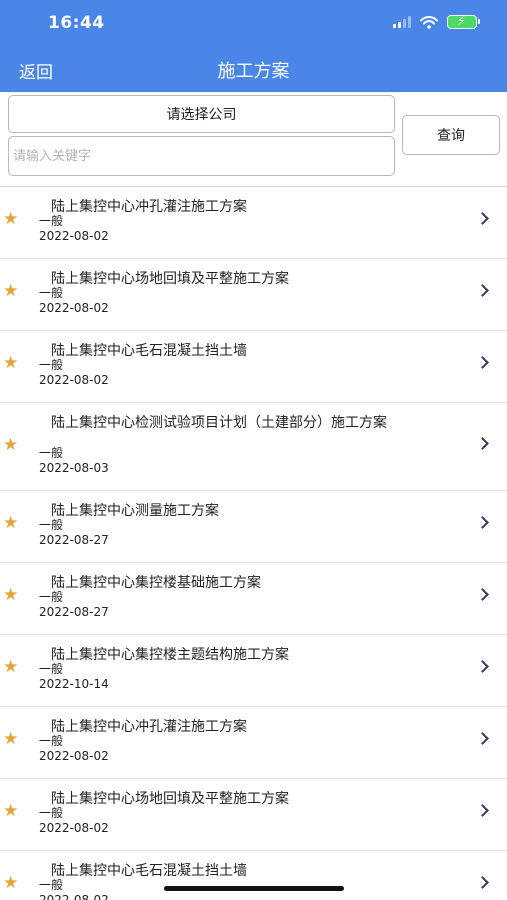  What do you see at coordinates (451, 135) in the screenshot?
I see `query-button: 查询` at bounding box center [451, 135].